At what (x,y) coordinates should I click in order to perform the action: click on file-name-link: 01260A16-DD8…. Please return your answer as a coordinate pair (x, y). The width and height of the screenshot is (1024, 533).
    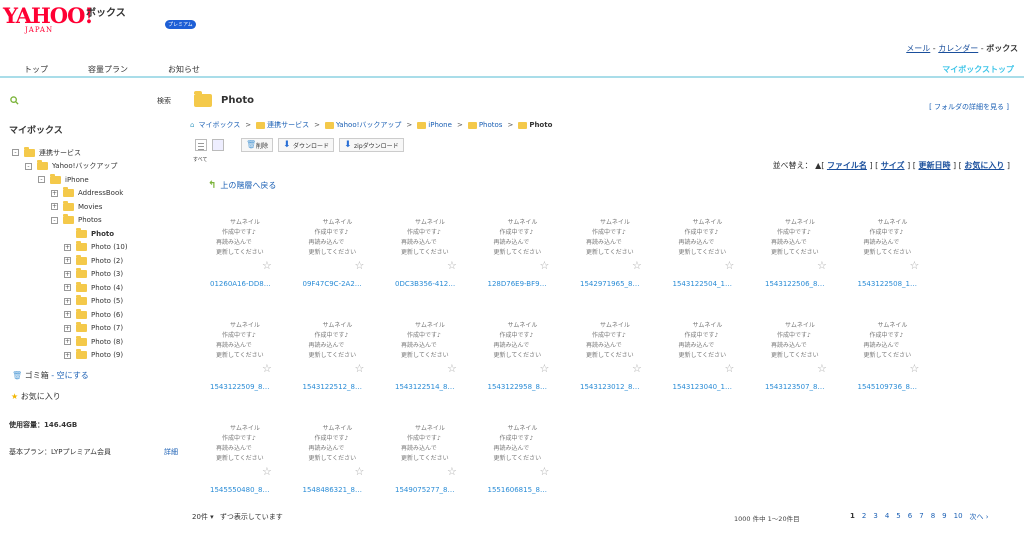
    Looking at the image, I should click on (251, 284).